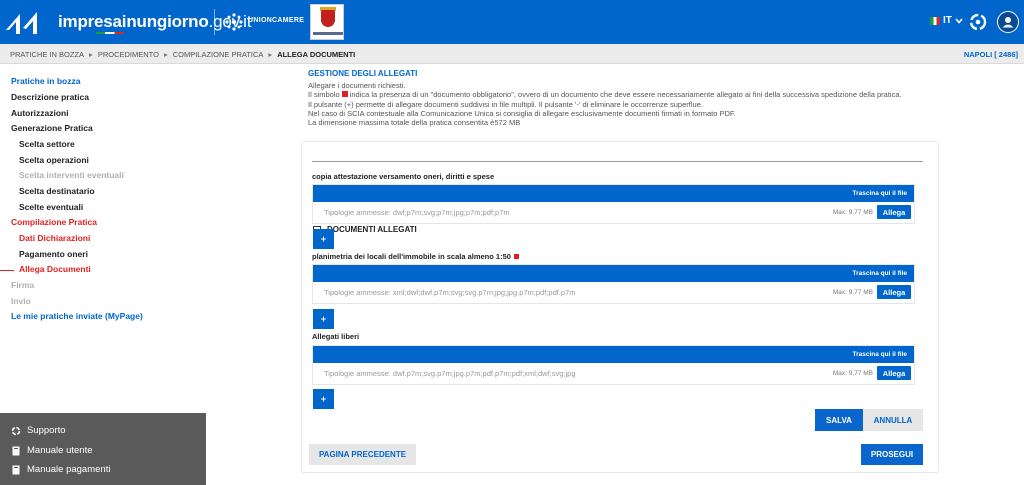 This screenshot has height=485, width=1024. What do you see at coordinates (363, 73) in the screenshot?
I see `section-title: GESTIONE DEGLI ALLEGATI` at bounding box center [363, 73].